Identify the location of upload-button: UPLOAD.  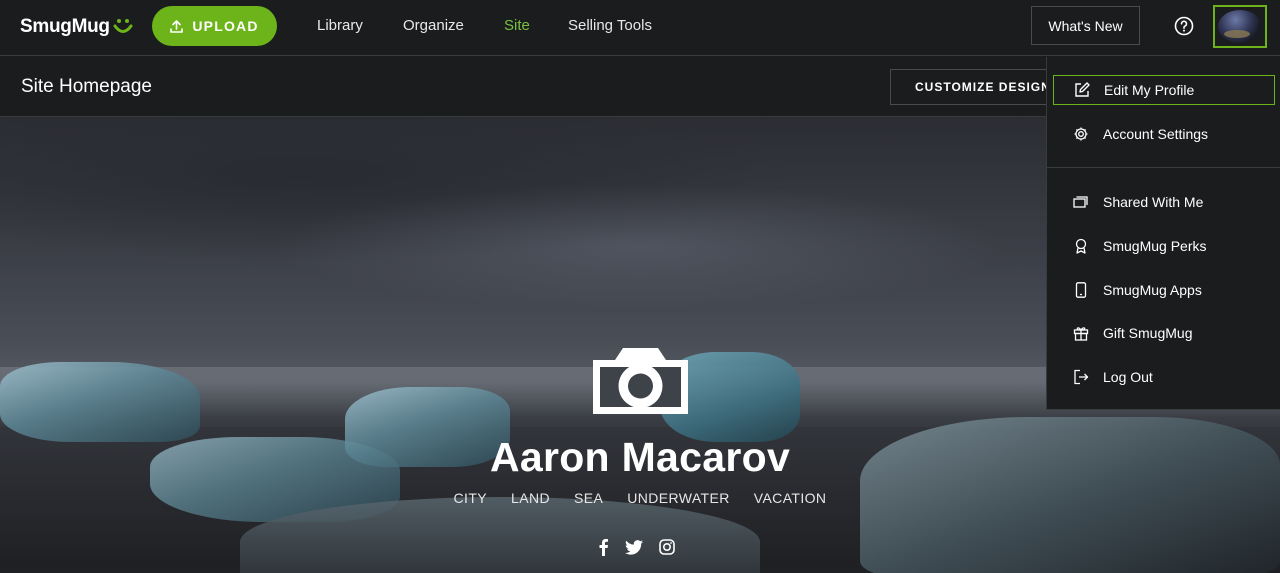
(214, 26).